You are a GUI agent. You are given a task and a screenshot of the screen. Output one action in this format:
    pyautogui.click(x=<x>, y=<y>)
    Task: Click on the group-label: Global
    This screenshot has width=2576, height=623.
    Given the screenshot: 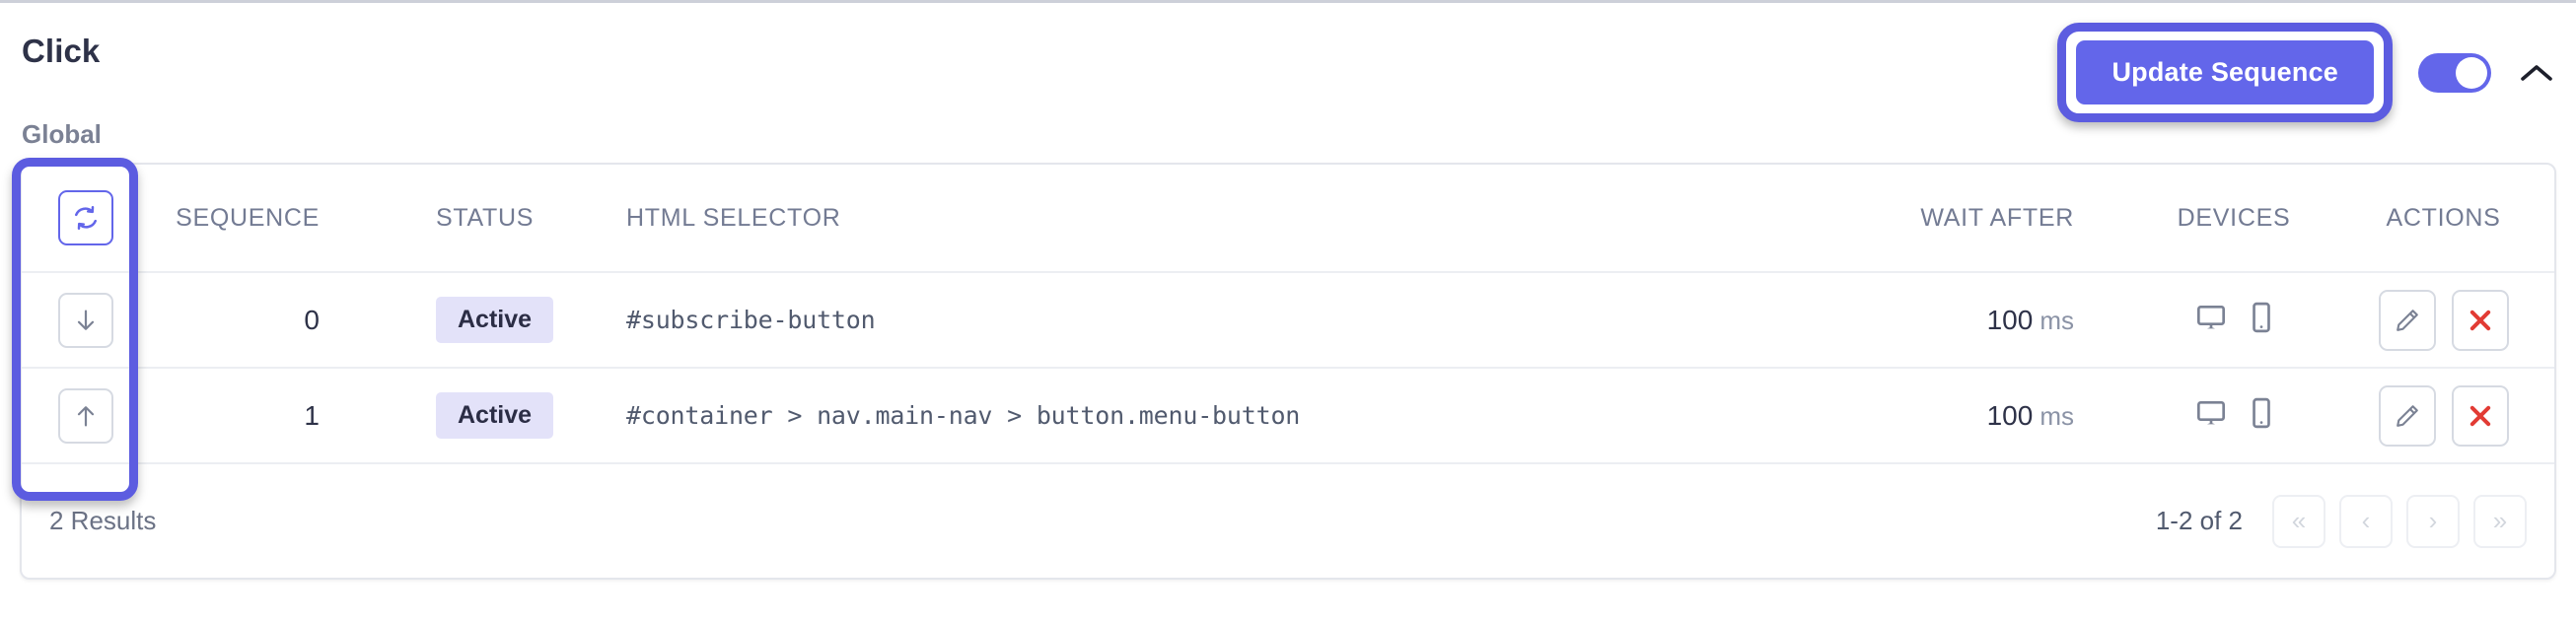 What is the action you would take?
    pyautogui.click(x=62, y=134)
    